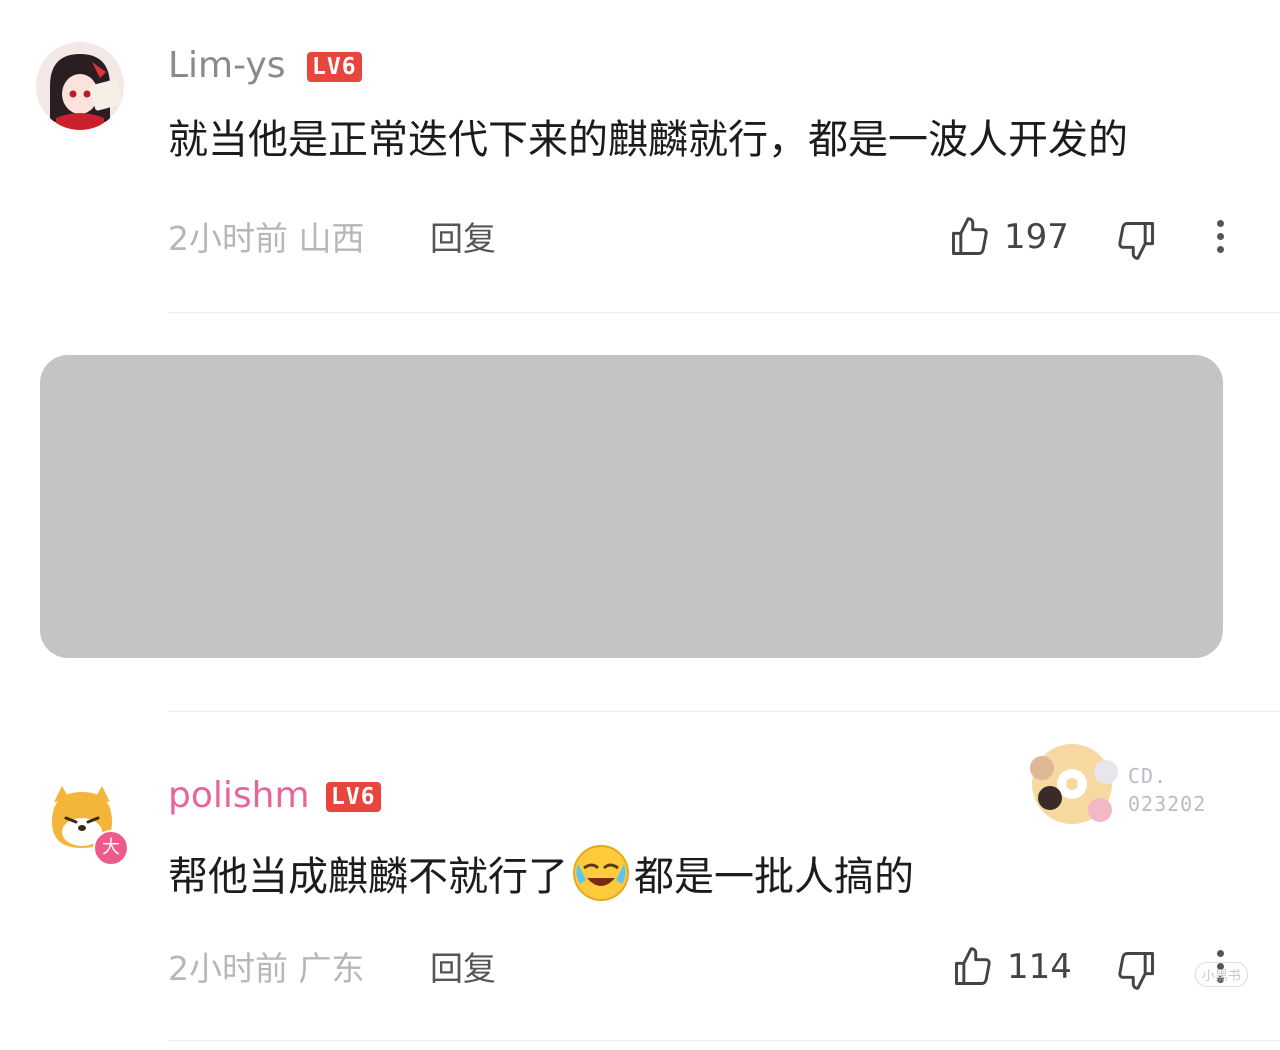 This screenshot has height=1050, width=1280. What do you see at coordinates (368, 877) in the screenshot?
I see `comment-text-part: 帮他当成麒麟不就行了` at bounding box center [368, 877].